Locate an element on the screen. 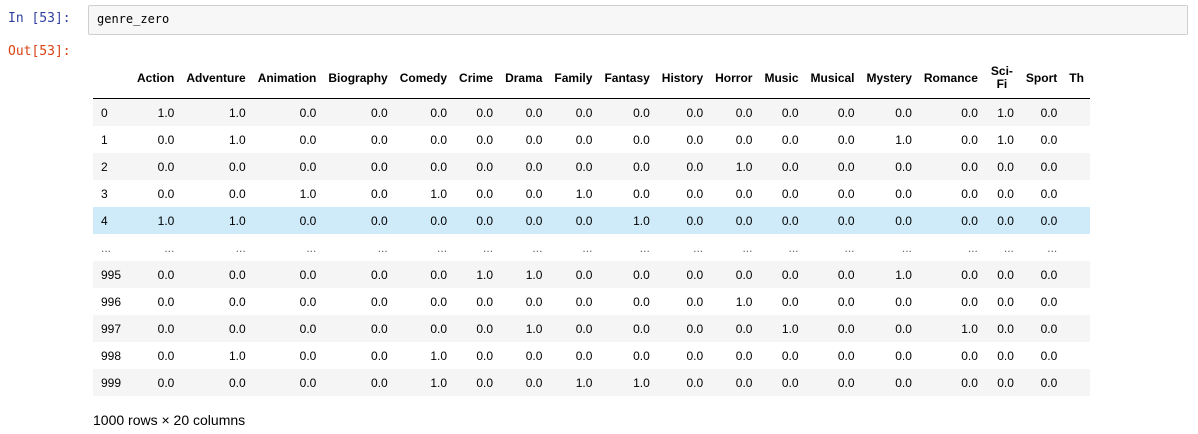  row-index: 2 is located at coordinates (104, 166).